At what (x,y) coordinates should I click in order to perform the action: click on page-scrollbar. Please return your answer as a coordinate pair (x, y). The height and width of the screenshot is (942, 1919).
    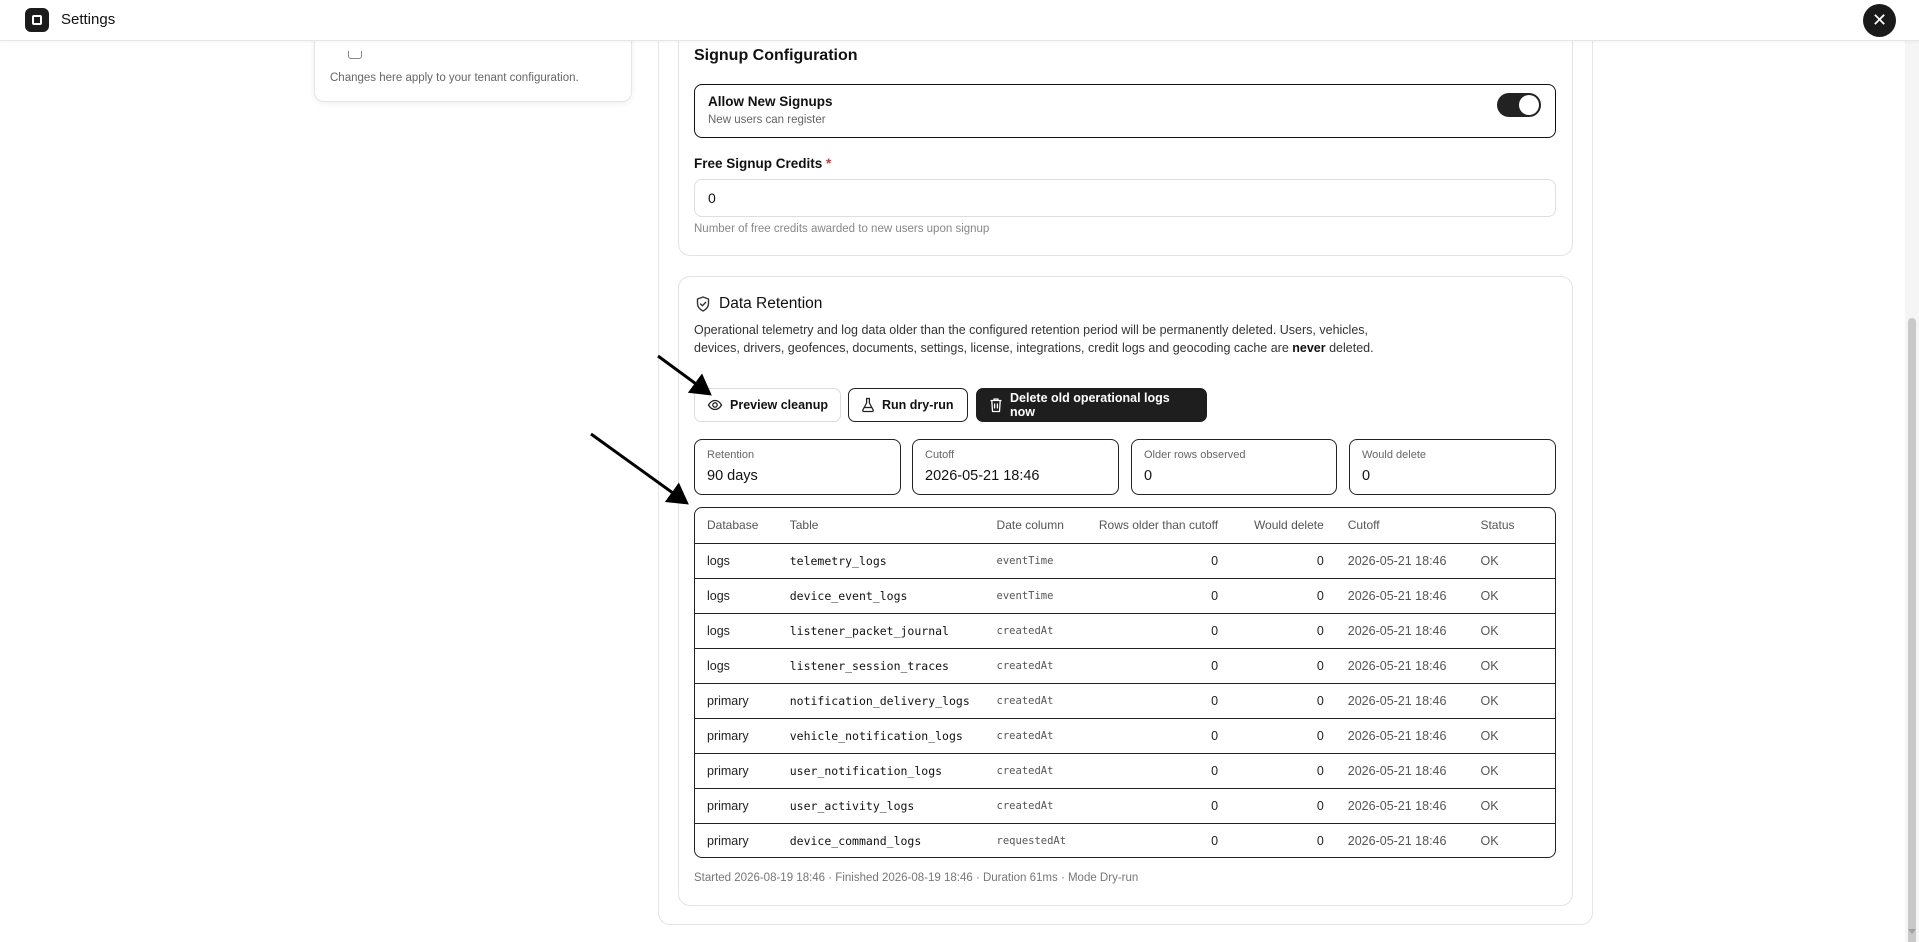
    Looking at the image, I should click on (1912, 491).